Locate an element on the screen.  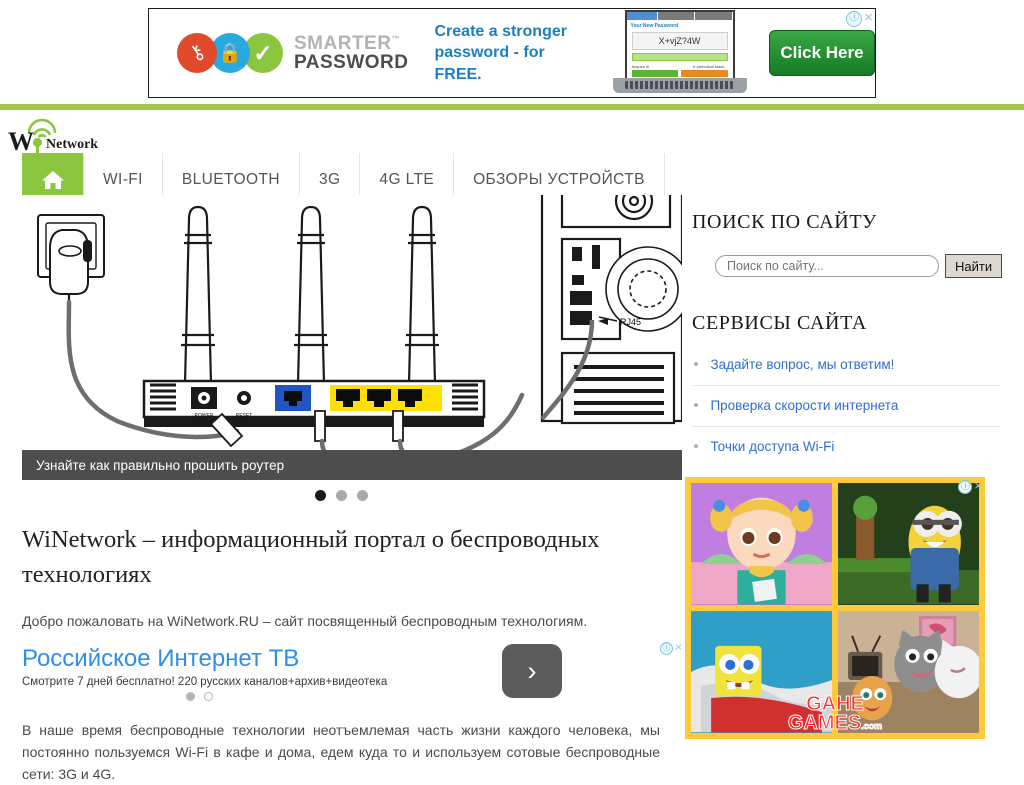
service-link-ask-question: Задайте вопрос, мы ответим! is located at coordinates (802, 364).